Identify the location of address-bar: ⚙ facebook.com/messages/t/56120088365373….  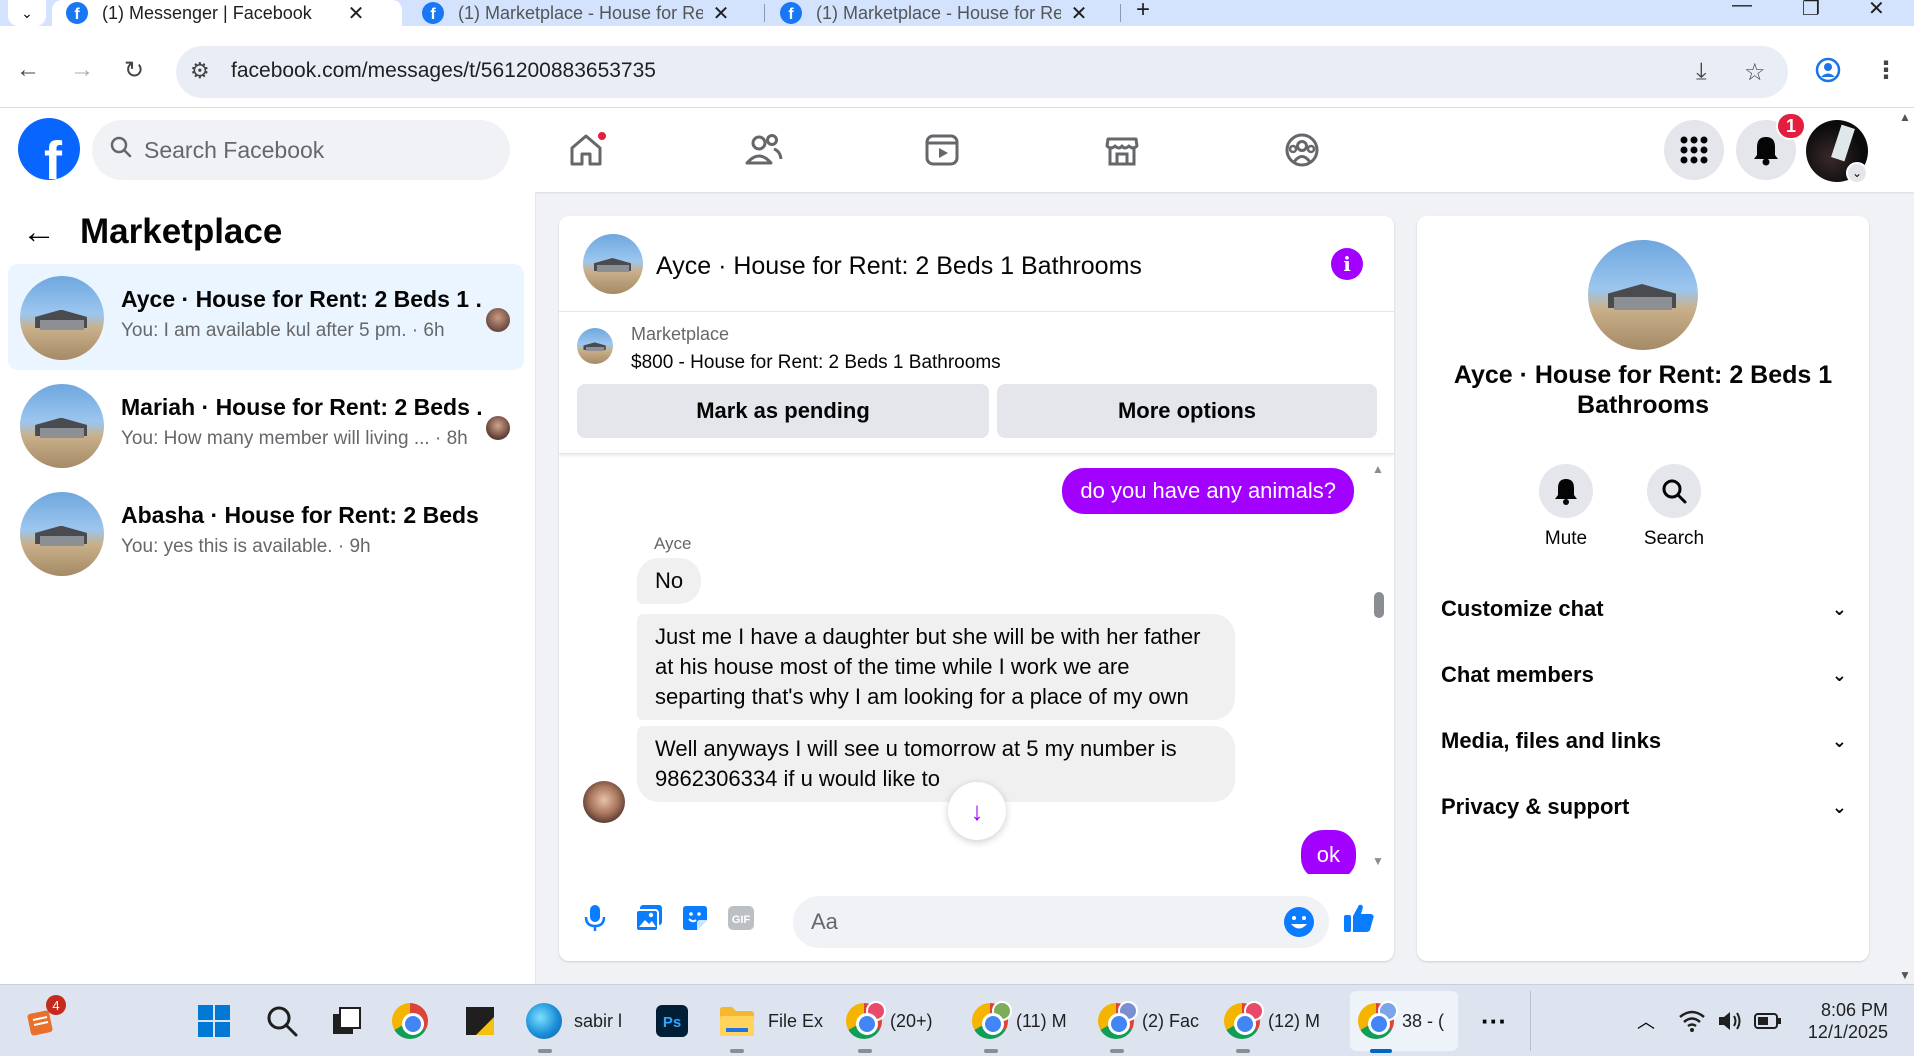
(982, 72).